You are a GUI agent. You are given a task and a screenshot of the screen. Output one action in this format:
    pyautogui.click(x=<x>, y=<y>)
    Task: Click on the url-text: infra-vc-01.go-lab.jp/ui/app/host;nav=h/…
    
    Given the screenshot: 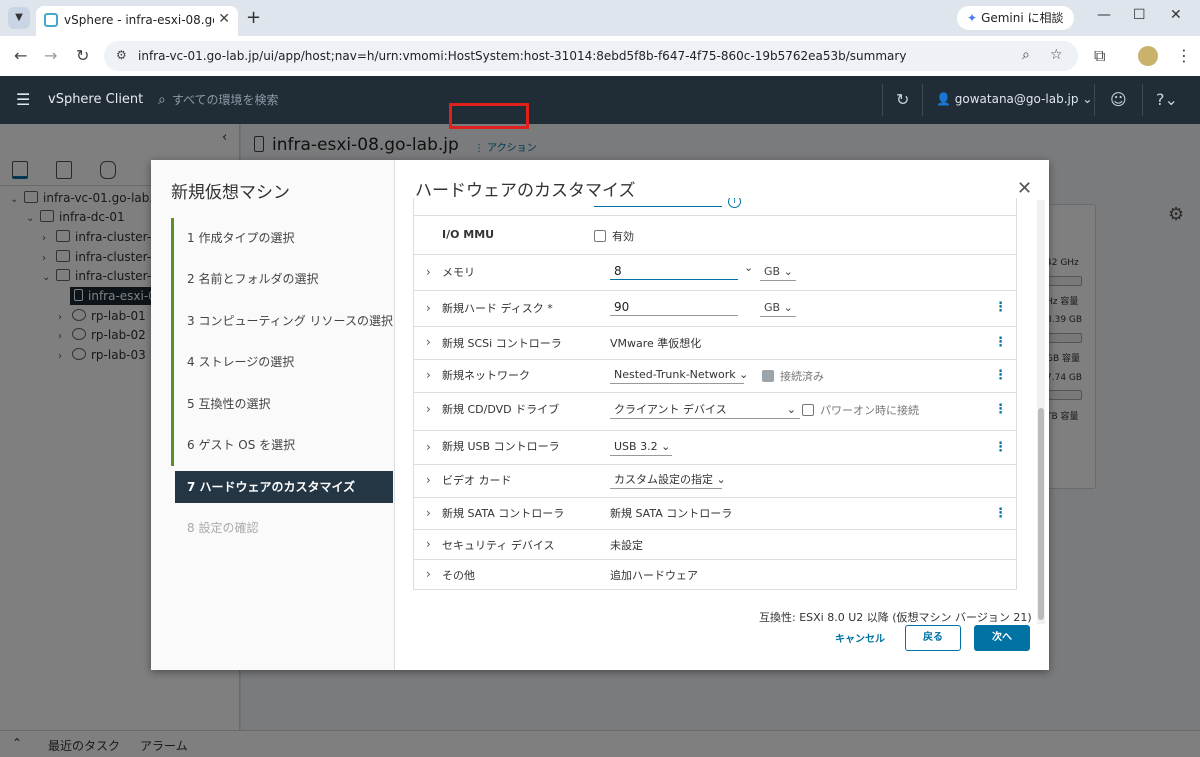 What is the action you would take?
    pyautogui.click(x=522, y=56)
    